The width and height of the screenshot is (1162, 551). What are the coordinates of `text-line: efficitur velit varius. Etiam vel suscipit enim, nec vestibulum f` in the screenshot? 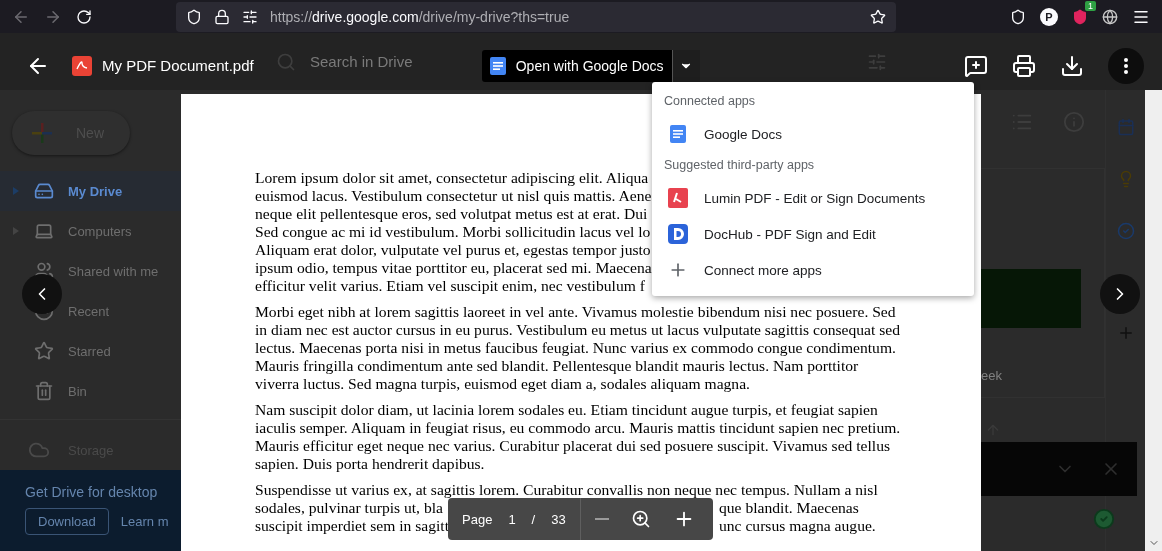 It's located at (450, 286).